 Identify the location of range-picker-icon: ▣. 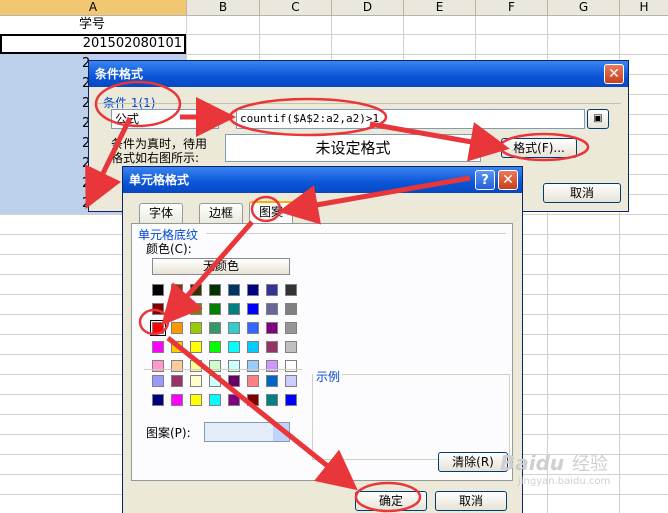
(598, 118).